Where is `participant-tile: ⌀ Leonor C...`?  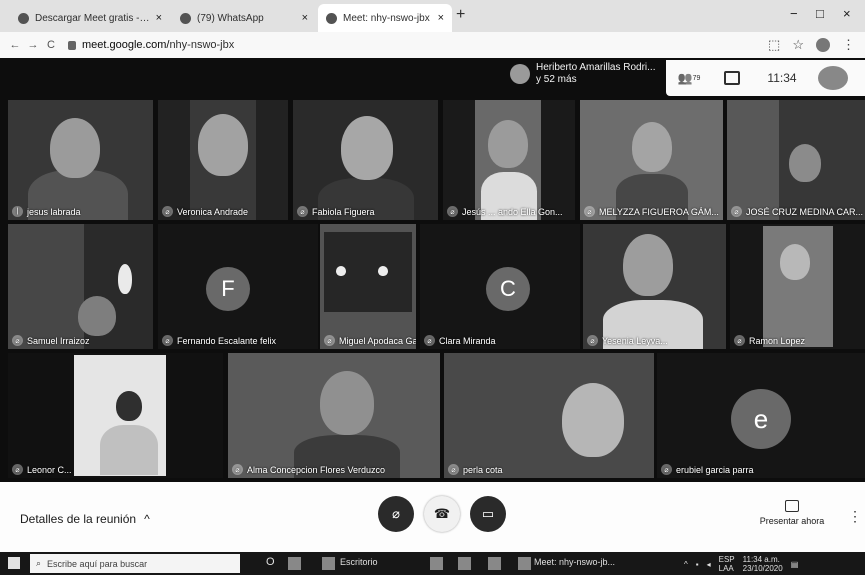
participant-tile: ⌀ Leonor C... is located at coordinates (115, 415).